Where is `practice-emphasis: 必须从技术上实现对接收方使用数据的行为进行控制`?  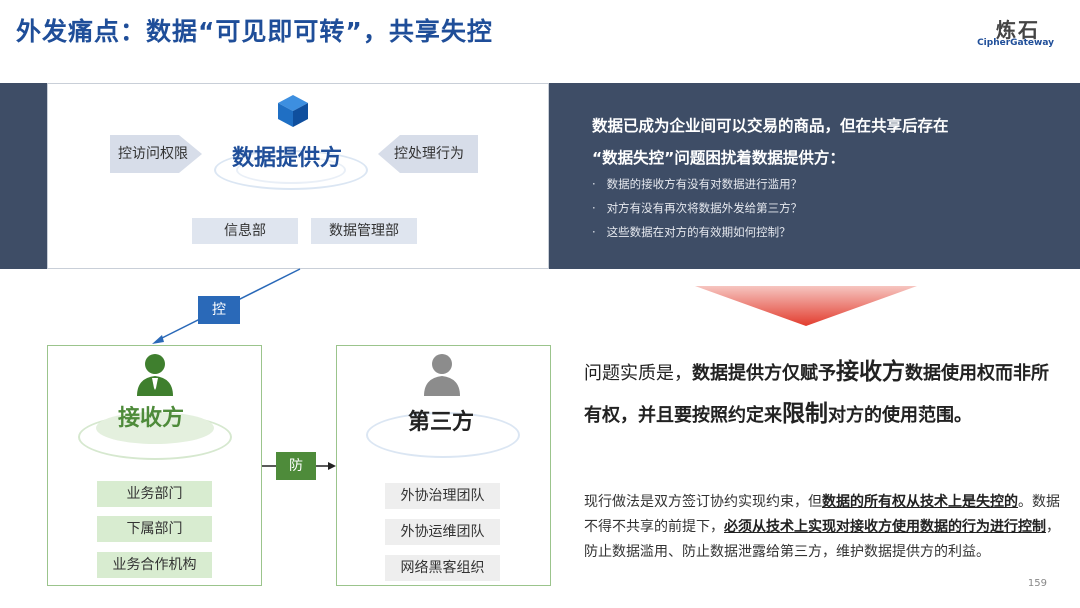
practice-emphasis: 必须从技术上实现对接收方使用数据的行为进行控制 is located at coordinates (885, 527).